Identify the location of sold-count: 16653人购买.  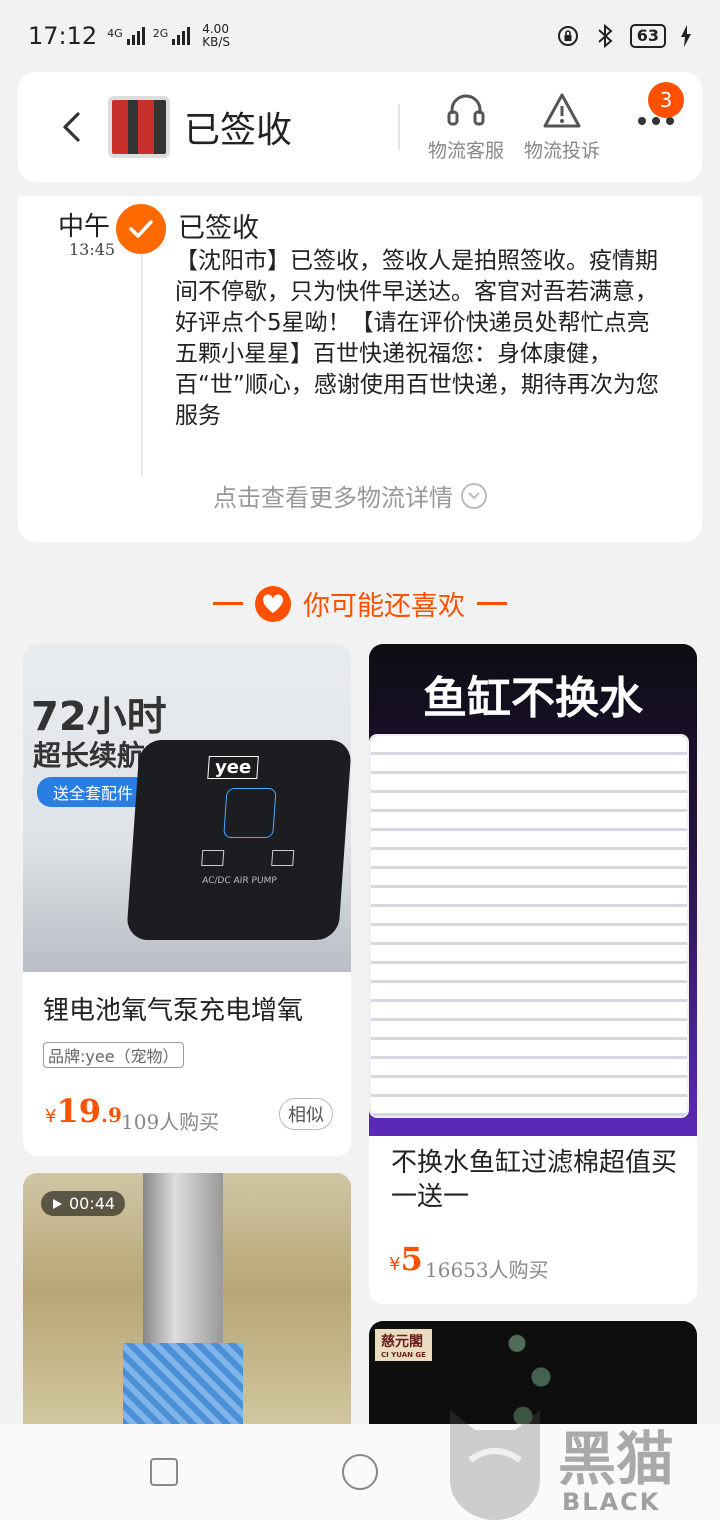
(487, 1270).